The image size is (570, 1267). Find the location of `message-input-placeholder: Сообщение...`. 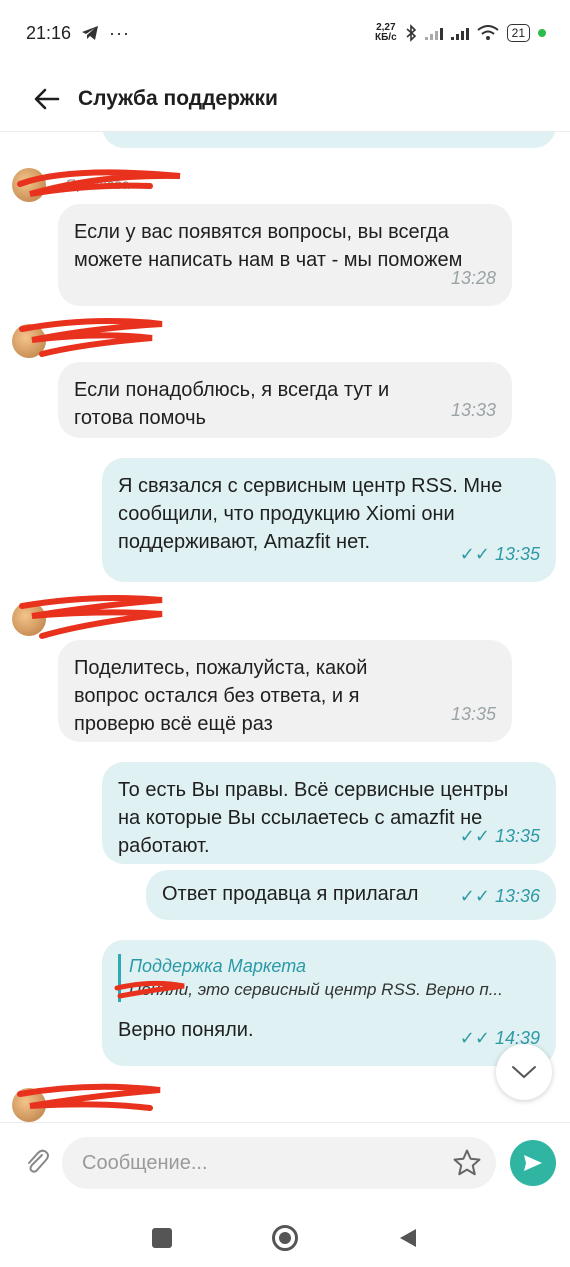

message-input-placeholder: Сообщение... is located at coordinates (145, 1162).